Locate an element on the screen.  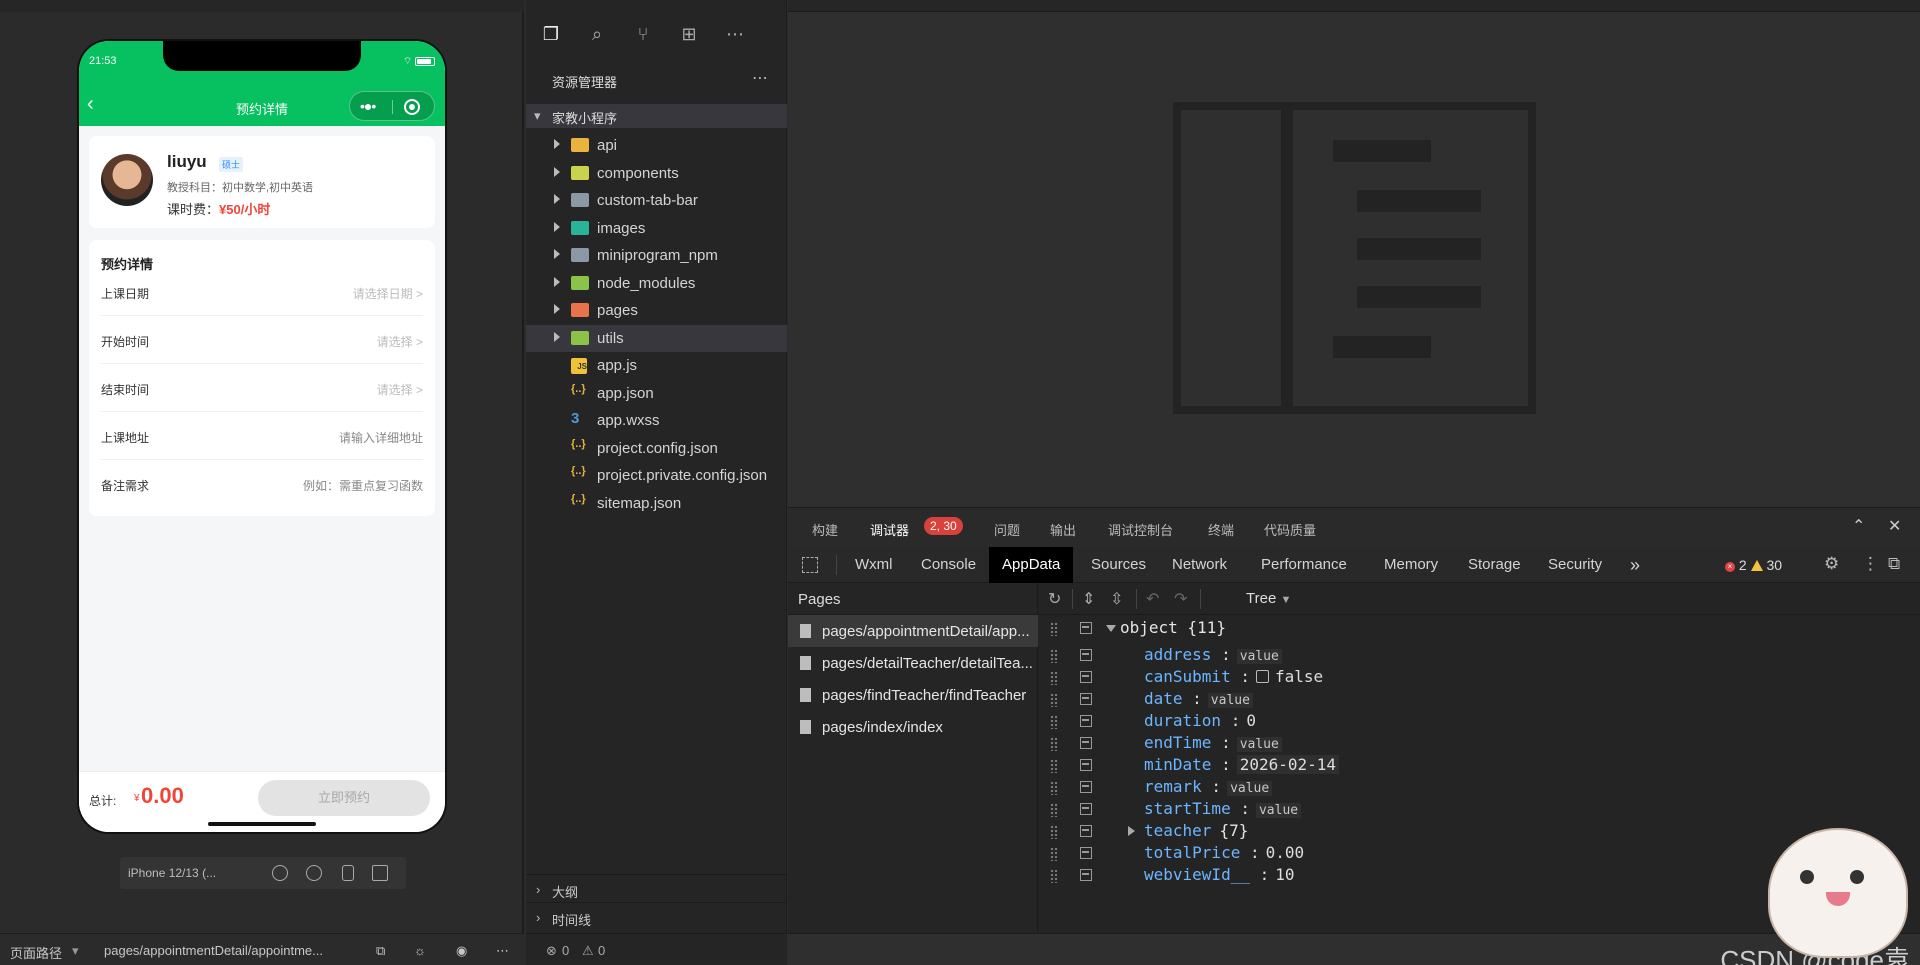
extensions-icon: ⊞ is located at coordinates (689, 35).